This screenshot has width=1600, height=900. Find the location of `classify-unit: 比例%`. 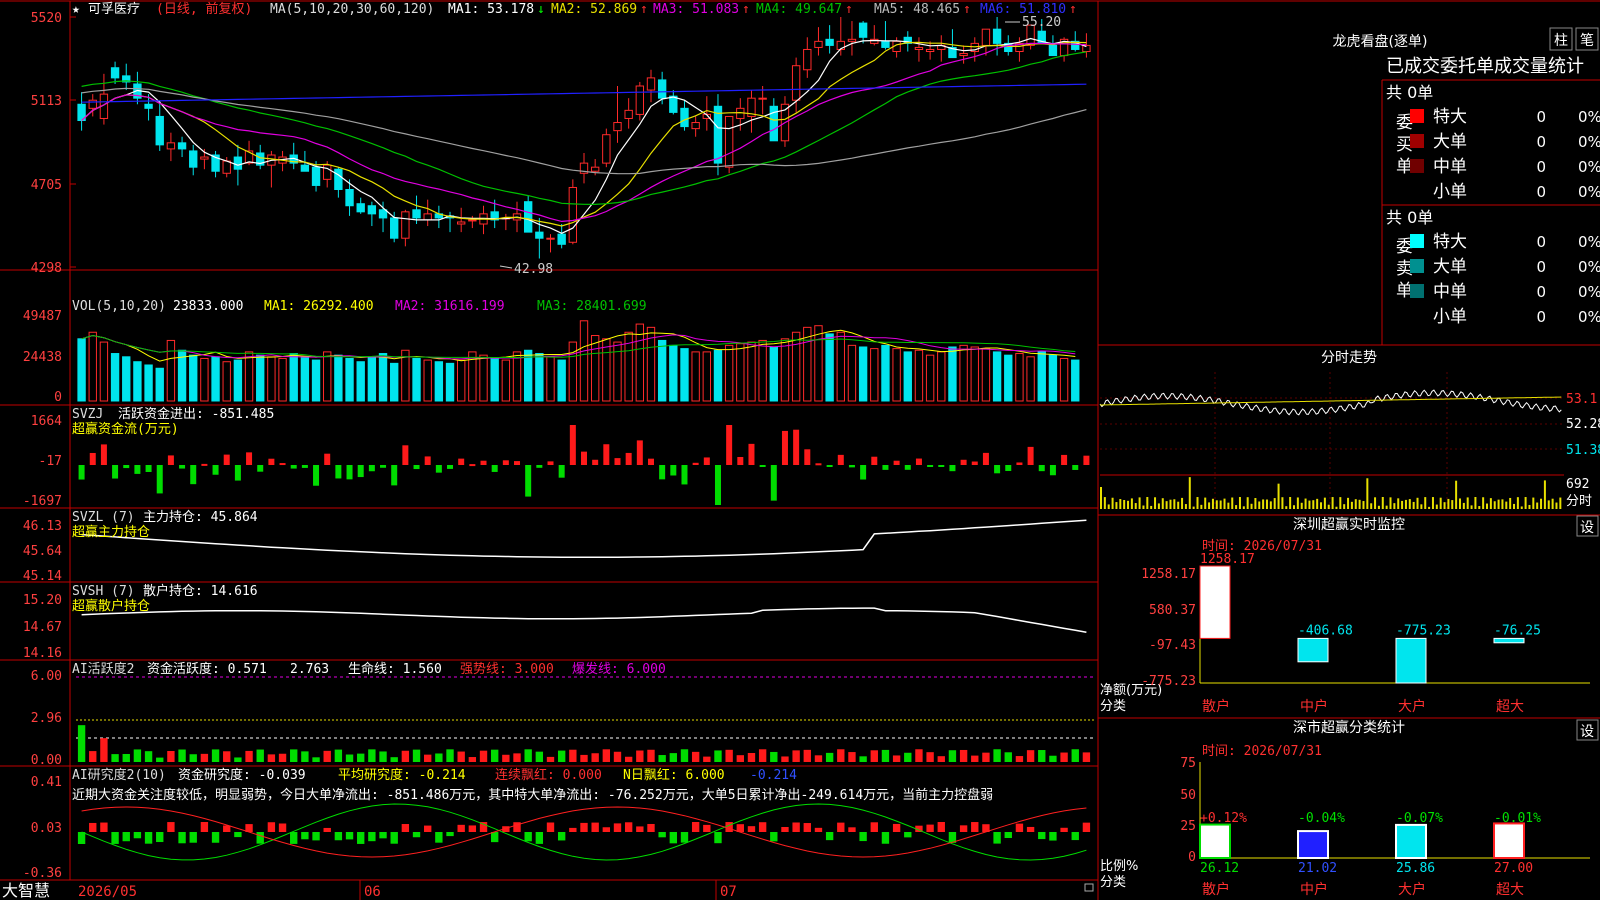

classify-unit: 比例% is located at coordinates (1119, 866).